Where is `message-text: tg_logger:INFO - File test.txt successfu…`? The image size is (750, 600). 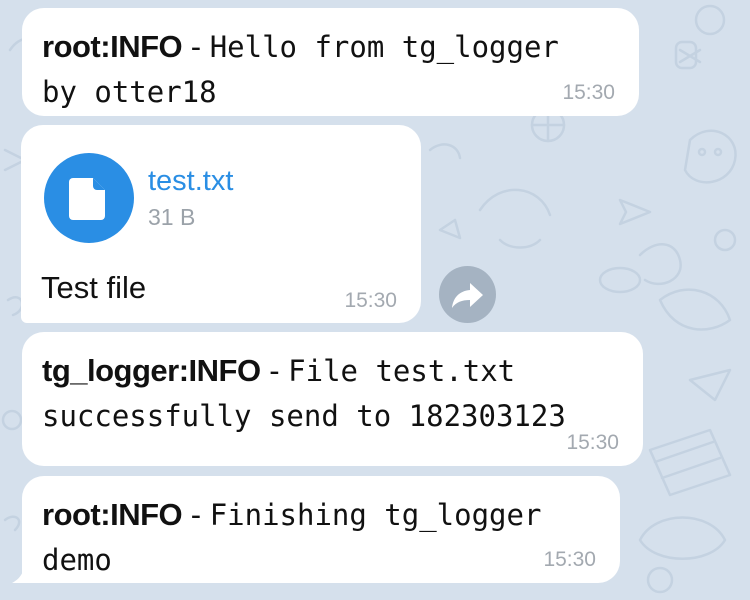
message-text: tg_logger:INFO - File test.txt successfu… is located at coordinates (304, 393).